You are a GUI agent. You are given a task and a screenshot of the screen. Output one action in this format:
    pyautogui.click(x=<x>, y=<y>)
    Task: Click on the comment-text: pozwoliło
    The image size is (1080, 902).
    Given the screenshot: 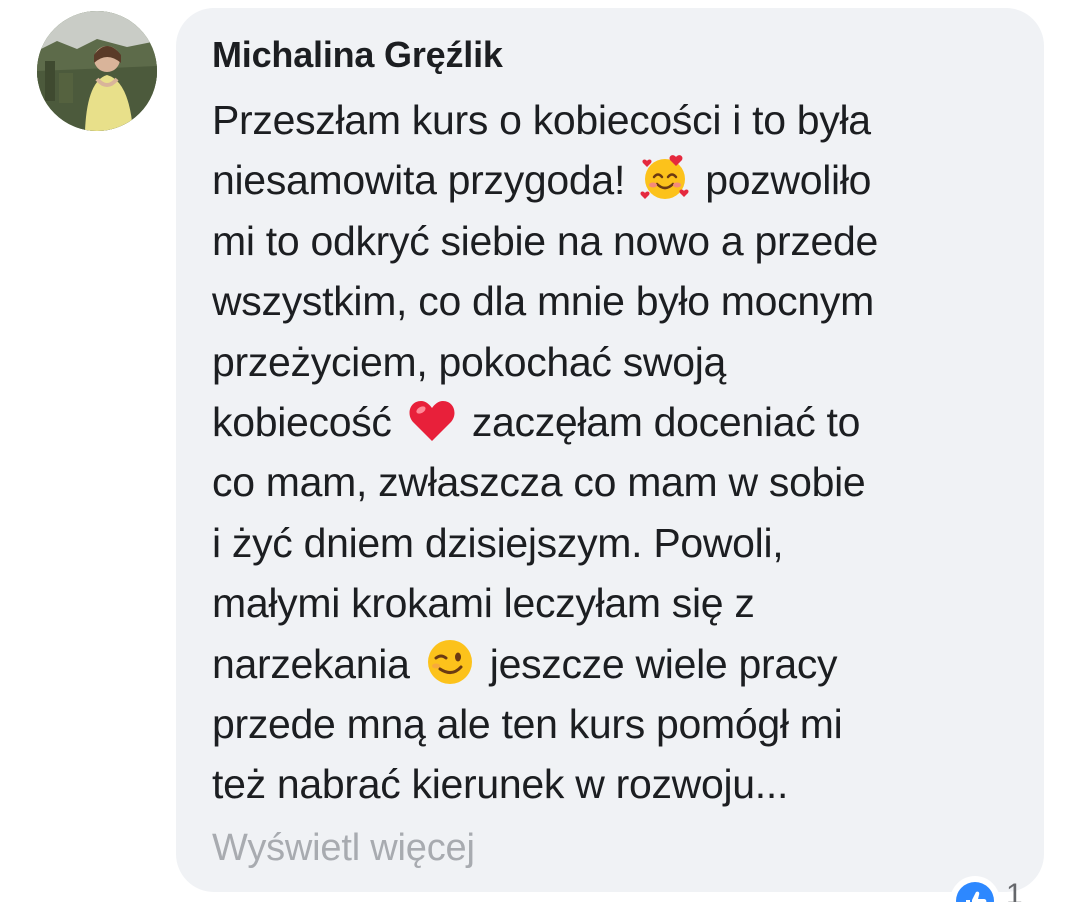 What is the action you would take?
    pyautogui.click(x=788, y=180)
    